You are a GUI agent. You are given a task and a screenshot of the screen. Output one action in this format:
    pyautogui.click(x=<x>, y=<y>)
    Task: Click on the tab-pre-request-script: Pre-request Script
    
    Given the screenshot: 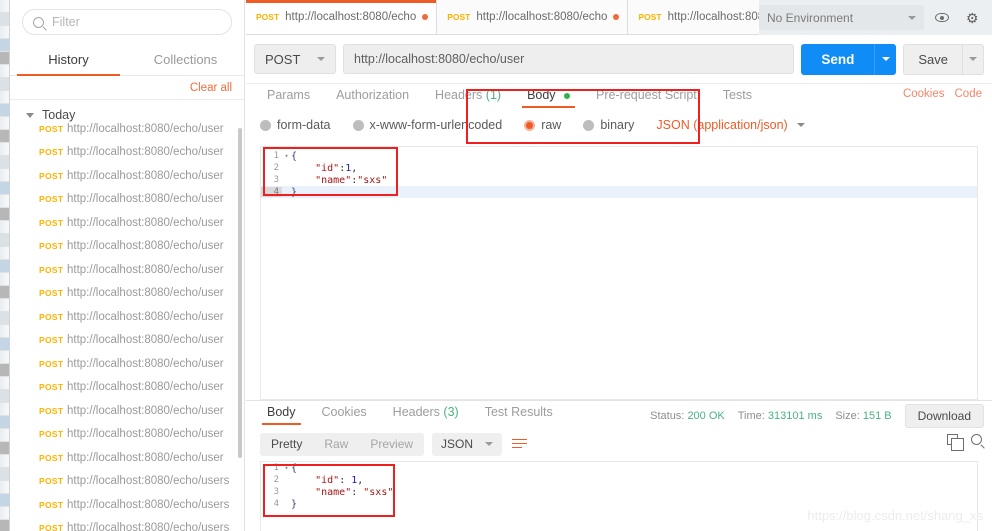 What is the action you would take?
    pyautogui.click(x=646, y=96)
    